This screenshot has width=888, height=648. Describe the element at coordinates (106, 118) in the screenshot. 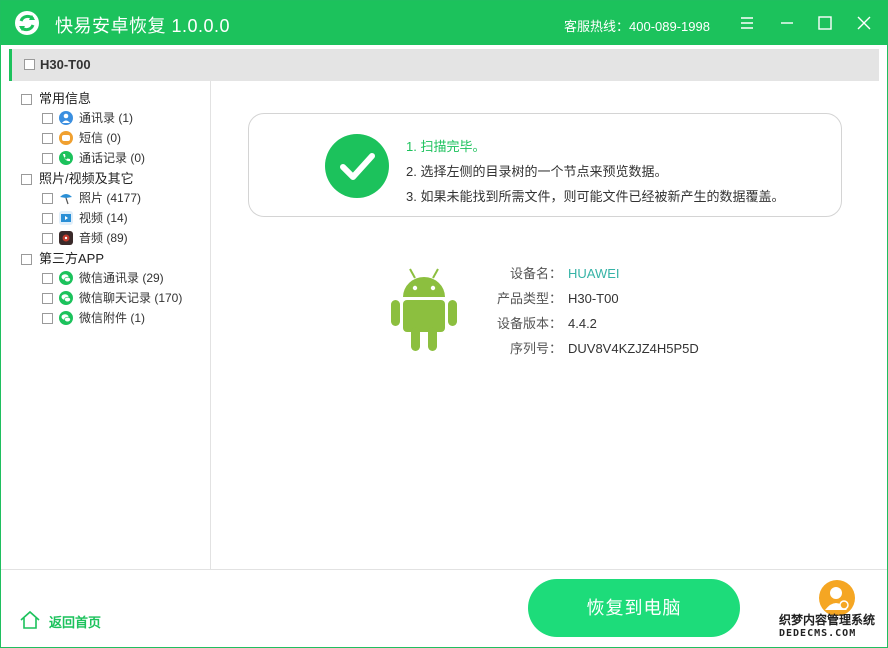

I see `item-label: 通讯录 (1)` at that location.